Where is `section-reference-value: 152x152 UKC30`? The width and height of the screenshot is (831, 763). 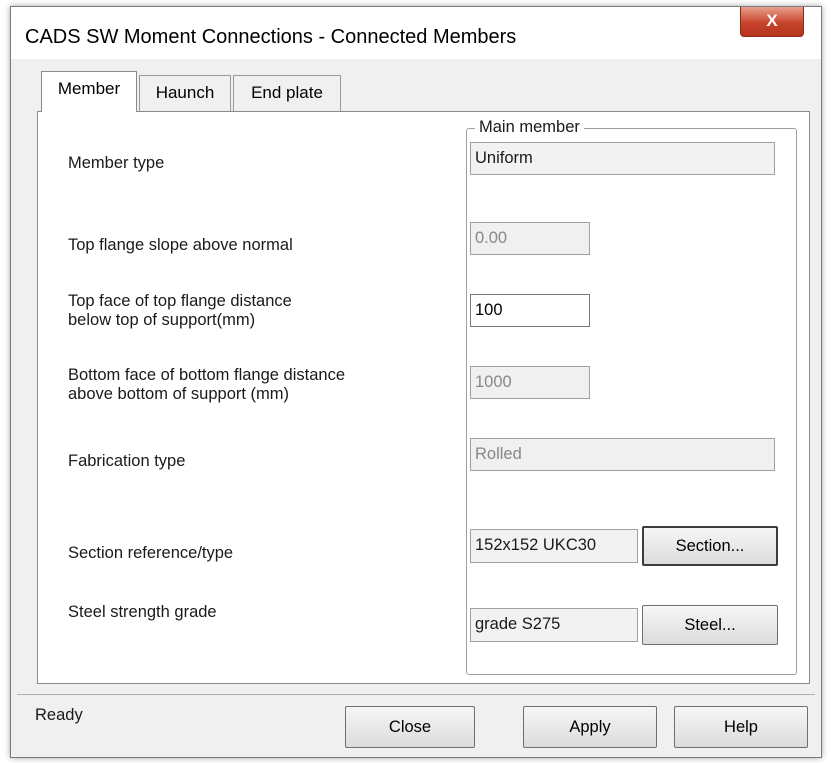 section-reference-value: 152x152 UKC30 is located at coordinates (536, 545).